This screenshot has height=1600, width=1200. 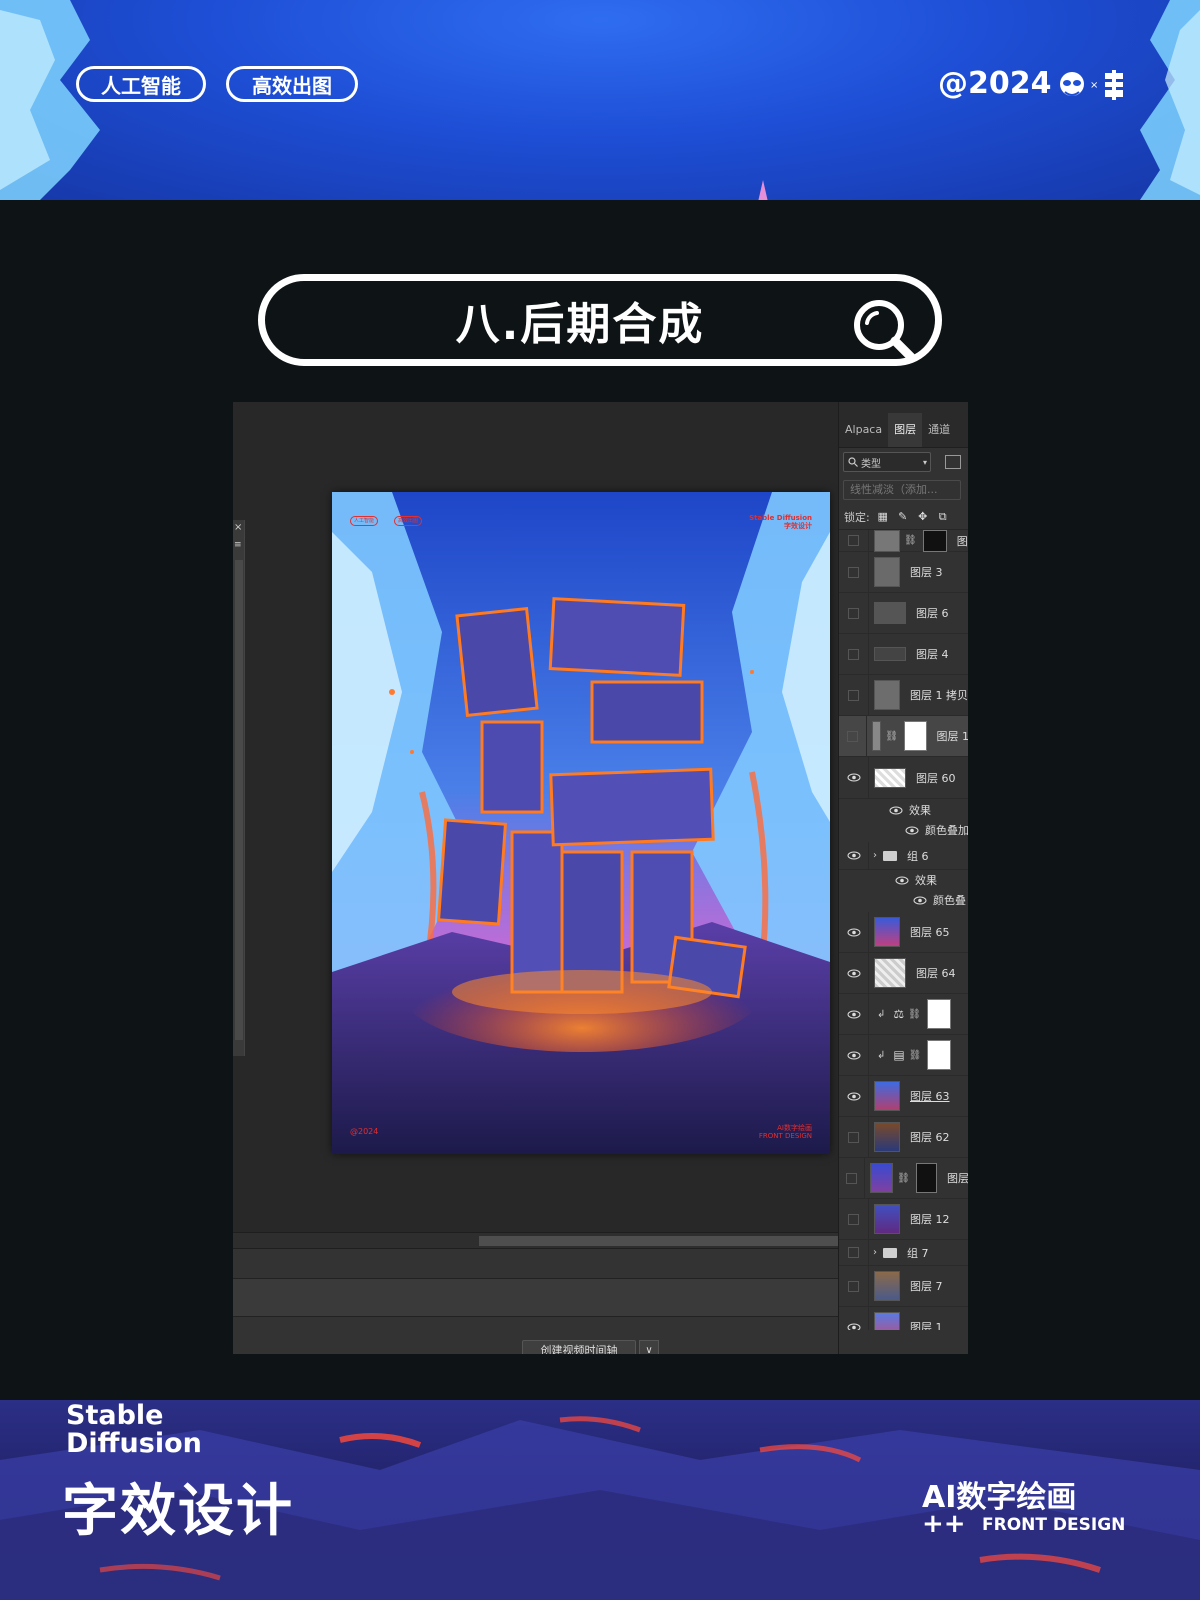 What do you see at coordinates (923, 516) in the screenshot?
I see `lock-position-icon: ✥` at bounding box center [923, 516].